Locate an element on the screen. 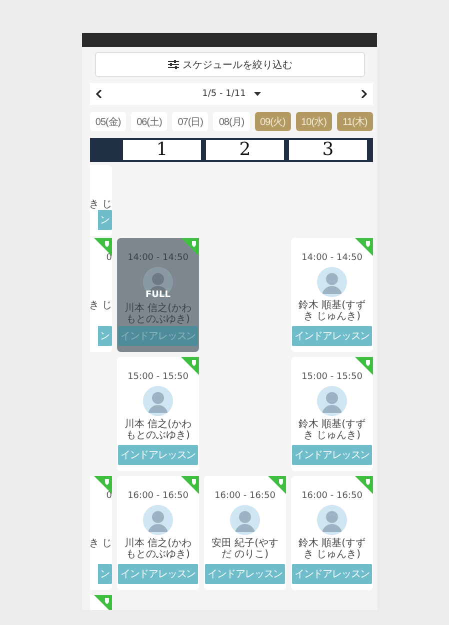 This screenshot has height=625, width=449. lesson-card: き じ ン is located at coordinates (101, 200).